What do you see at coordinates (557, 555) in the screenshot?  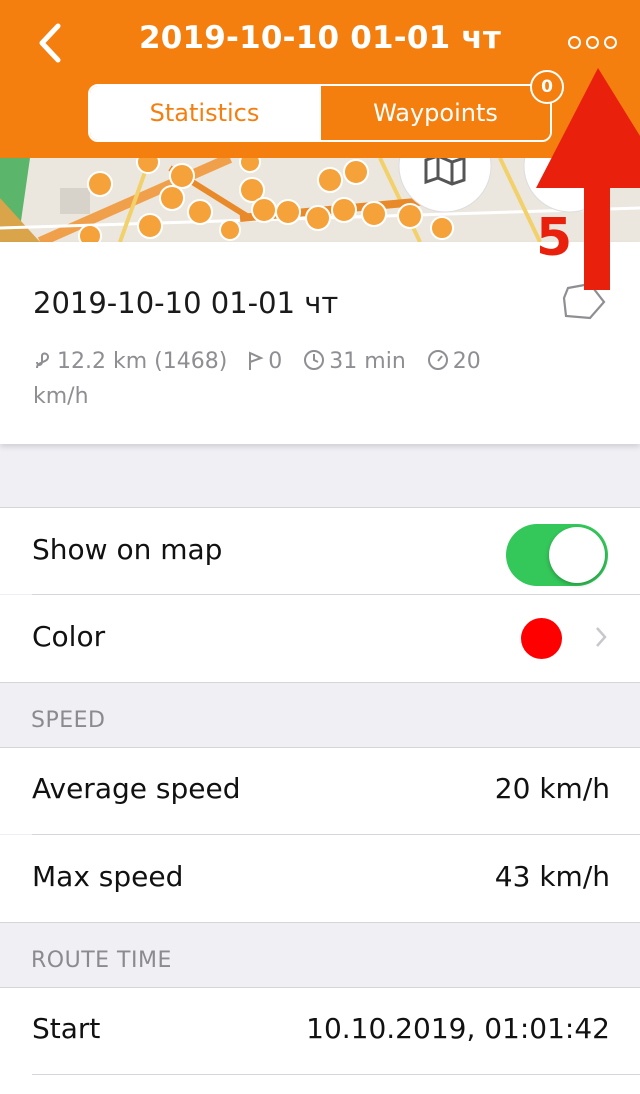 I see `show-on-map-toggle` at bounding box center [557, 555].